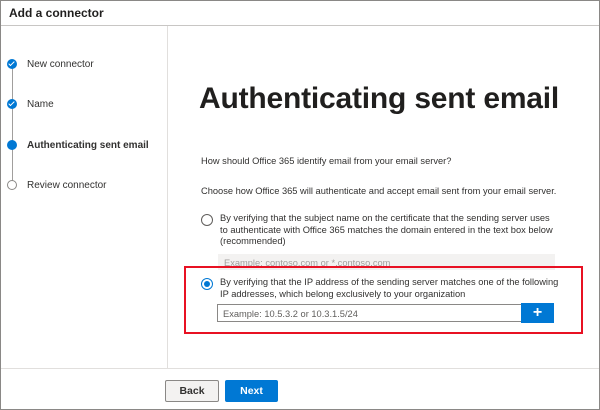 The image size is (600, 410). What do you see at coordinates (60, 64) in the screenshot?
I see `step-label: New connector` at bounding box center [60, 64].